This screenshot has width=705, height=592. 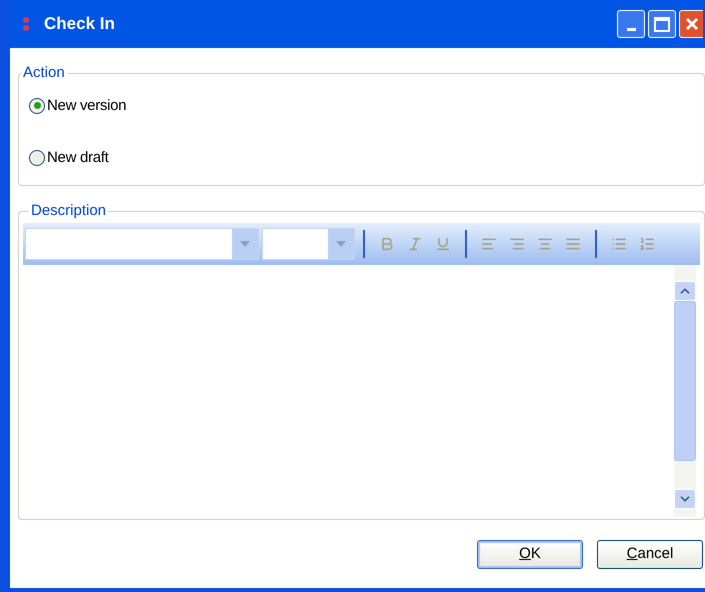 What do you see at coordinates (44, 73) in the screenshot?
I see `group-legend: Action` at bounding box center [44, 73].